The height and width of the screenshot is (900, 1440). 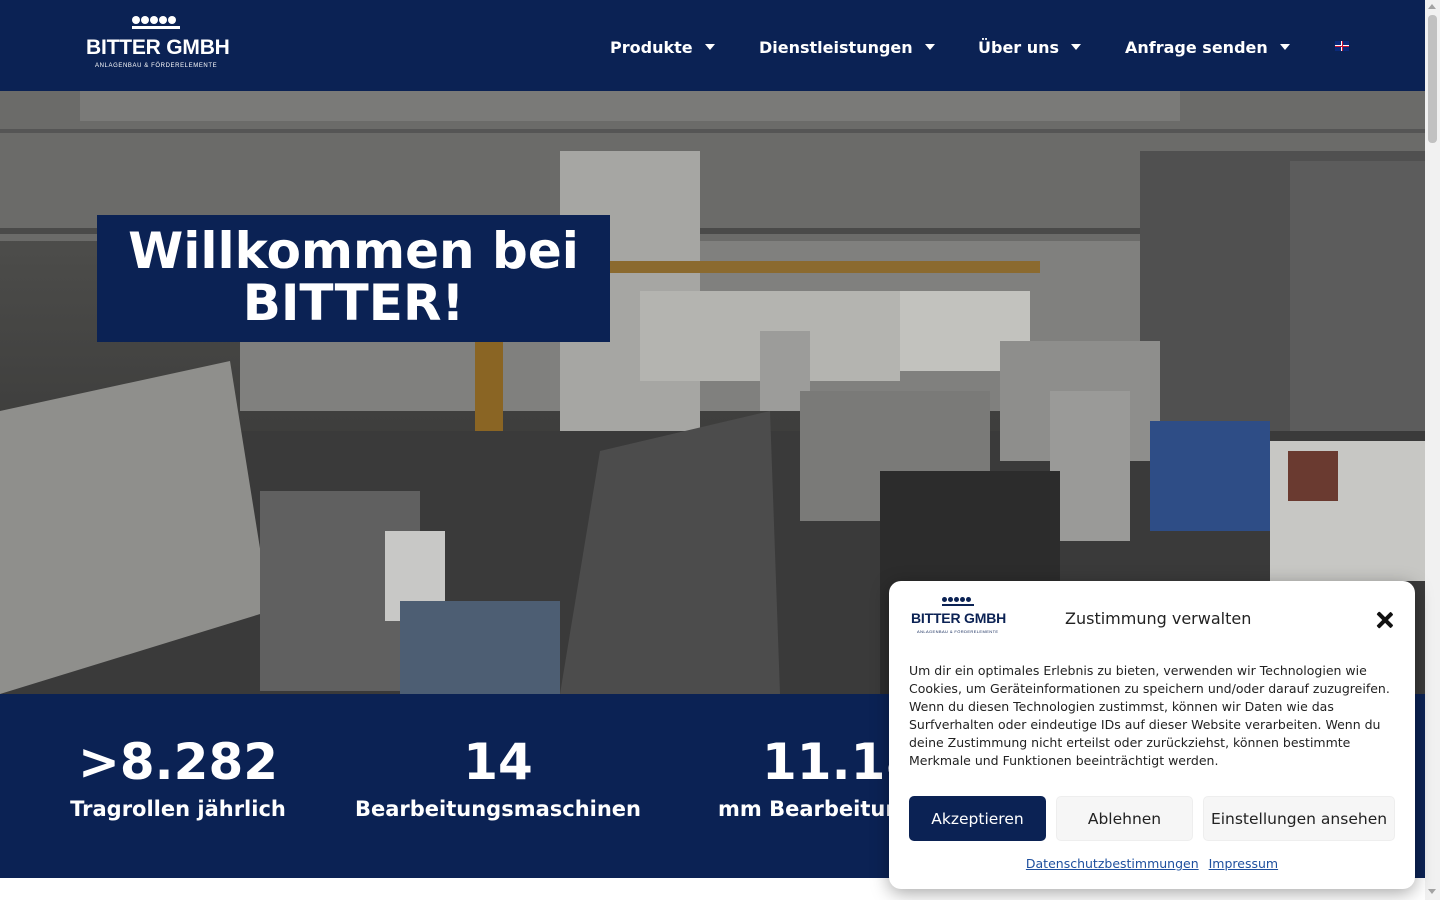 I want to click on nav-item-ueber-uns: Über uns, so click(x=1030, y=47).